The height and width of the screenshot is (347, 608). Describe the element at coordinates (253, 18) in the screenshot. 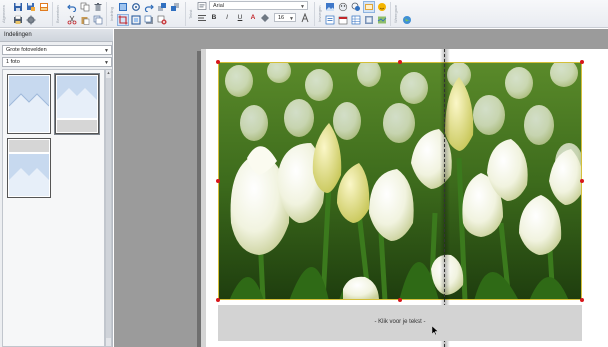

I see `font-color-button: A` at that location.